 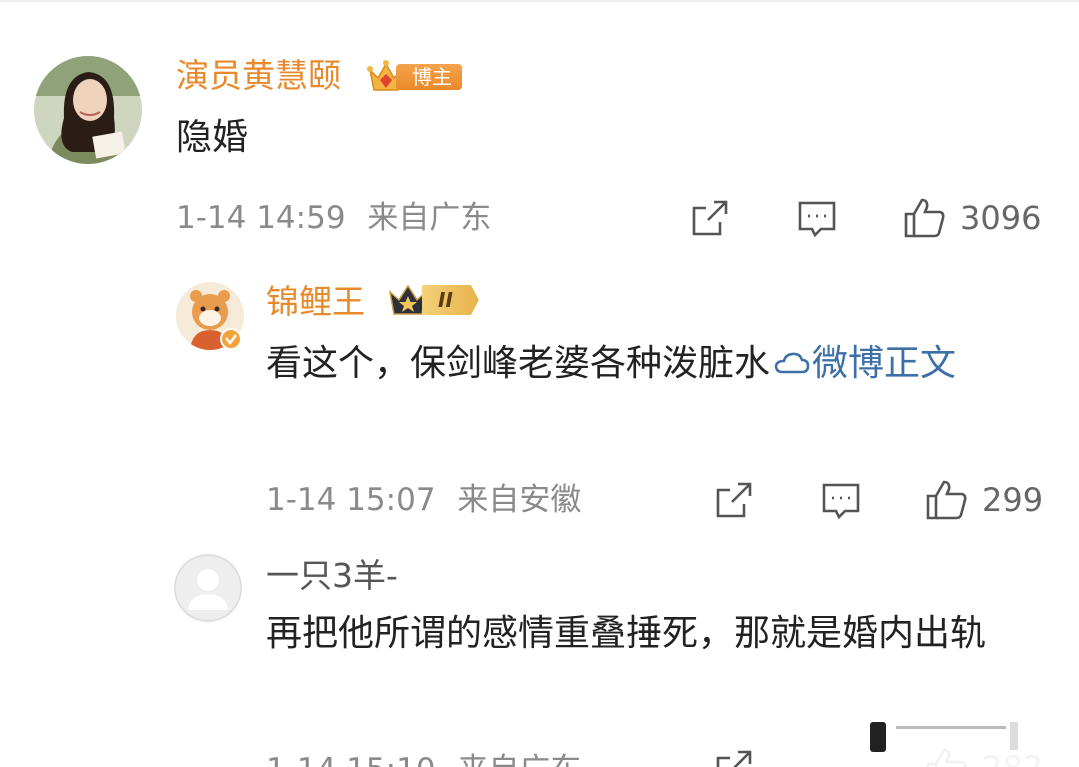 I want to click on comment-text: 再把他所谓的感情重叠捶死，那就是婚内出轨, so click(x=626, y=633).